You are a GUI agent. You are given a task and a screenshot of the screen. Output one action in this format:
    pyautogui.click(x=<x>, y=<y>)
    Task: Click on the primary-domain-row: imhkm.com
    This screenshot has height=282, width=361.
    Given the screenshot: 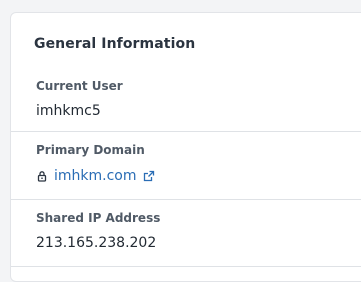 What is the action you would take?
    pyautogui.click(x=95, y=176)
    